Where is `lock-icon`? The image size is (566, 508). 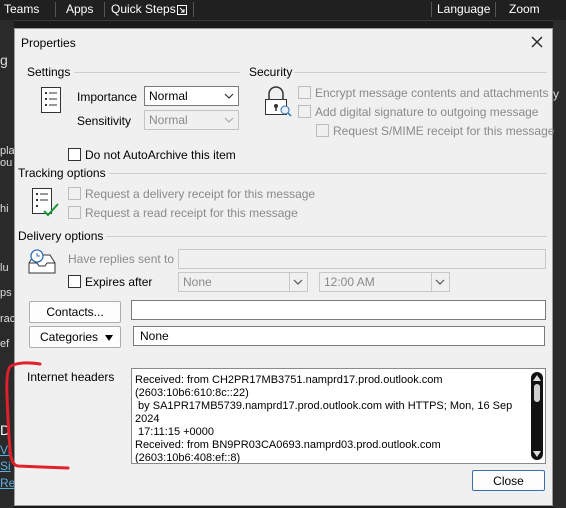 lock-icon is located at coordinates (277, 102).